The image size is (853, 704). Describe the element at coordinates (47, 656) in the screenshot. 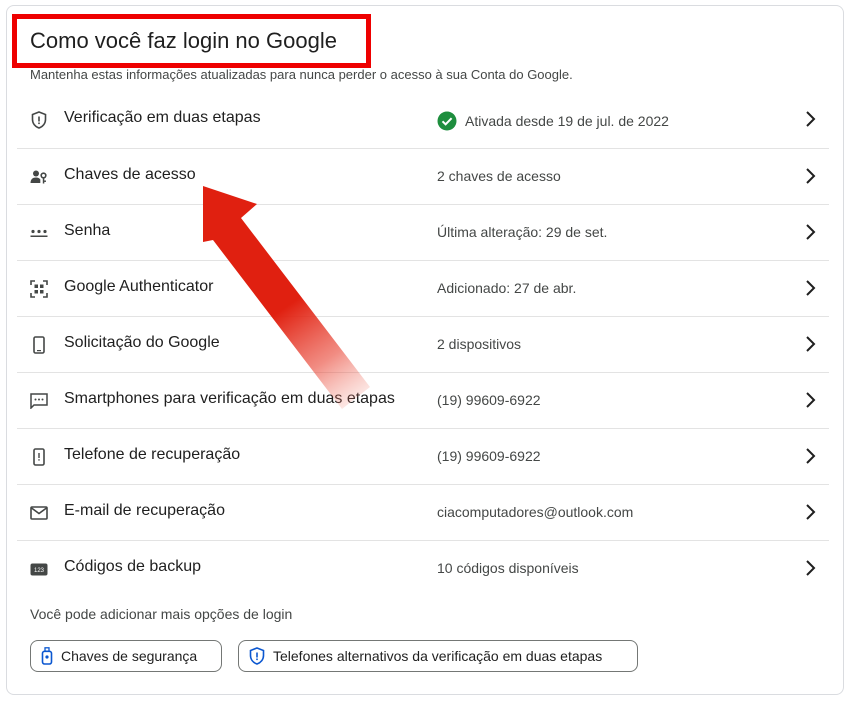

I see `security-key-icon` at that location.